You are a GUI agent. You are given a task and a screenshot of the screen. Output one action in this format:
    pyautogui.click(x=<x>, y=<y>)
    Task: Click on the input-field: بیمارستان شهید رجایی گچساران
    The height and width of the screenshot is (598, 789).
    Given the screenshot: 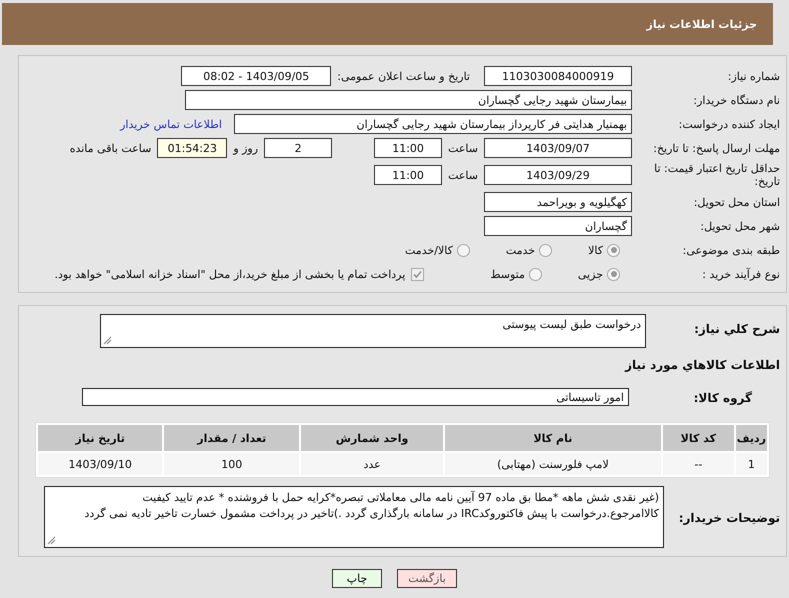 What is the action you would take?
    pyautogui.click(x=408, y=100)
    